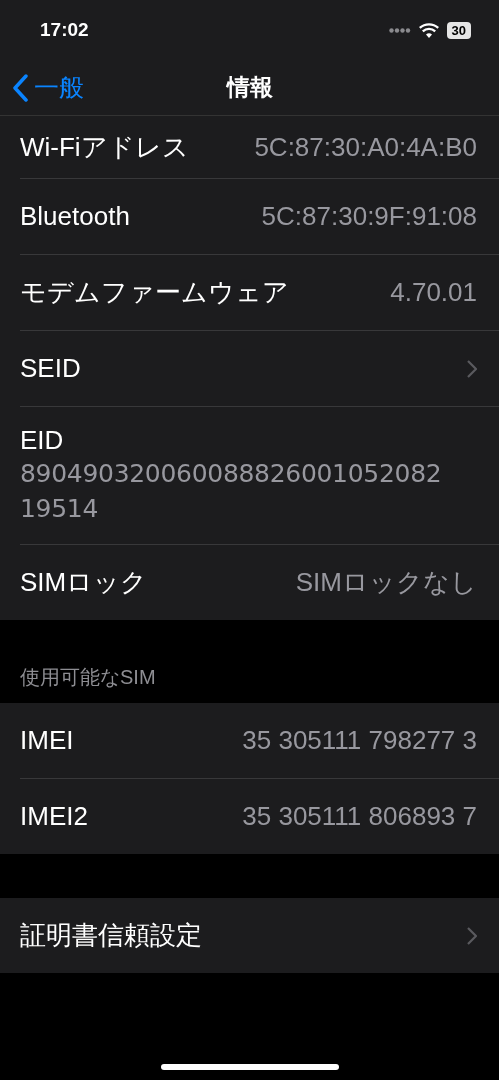  What do you see at coordinates (359, 740) in the screenshot?
I see `row-value: 35 305111 798277 3` at bounding box center [359, 740].